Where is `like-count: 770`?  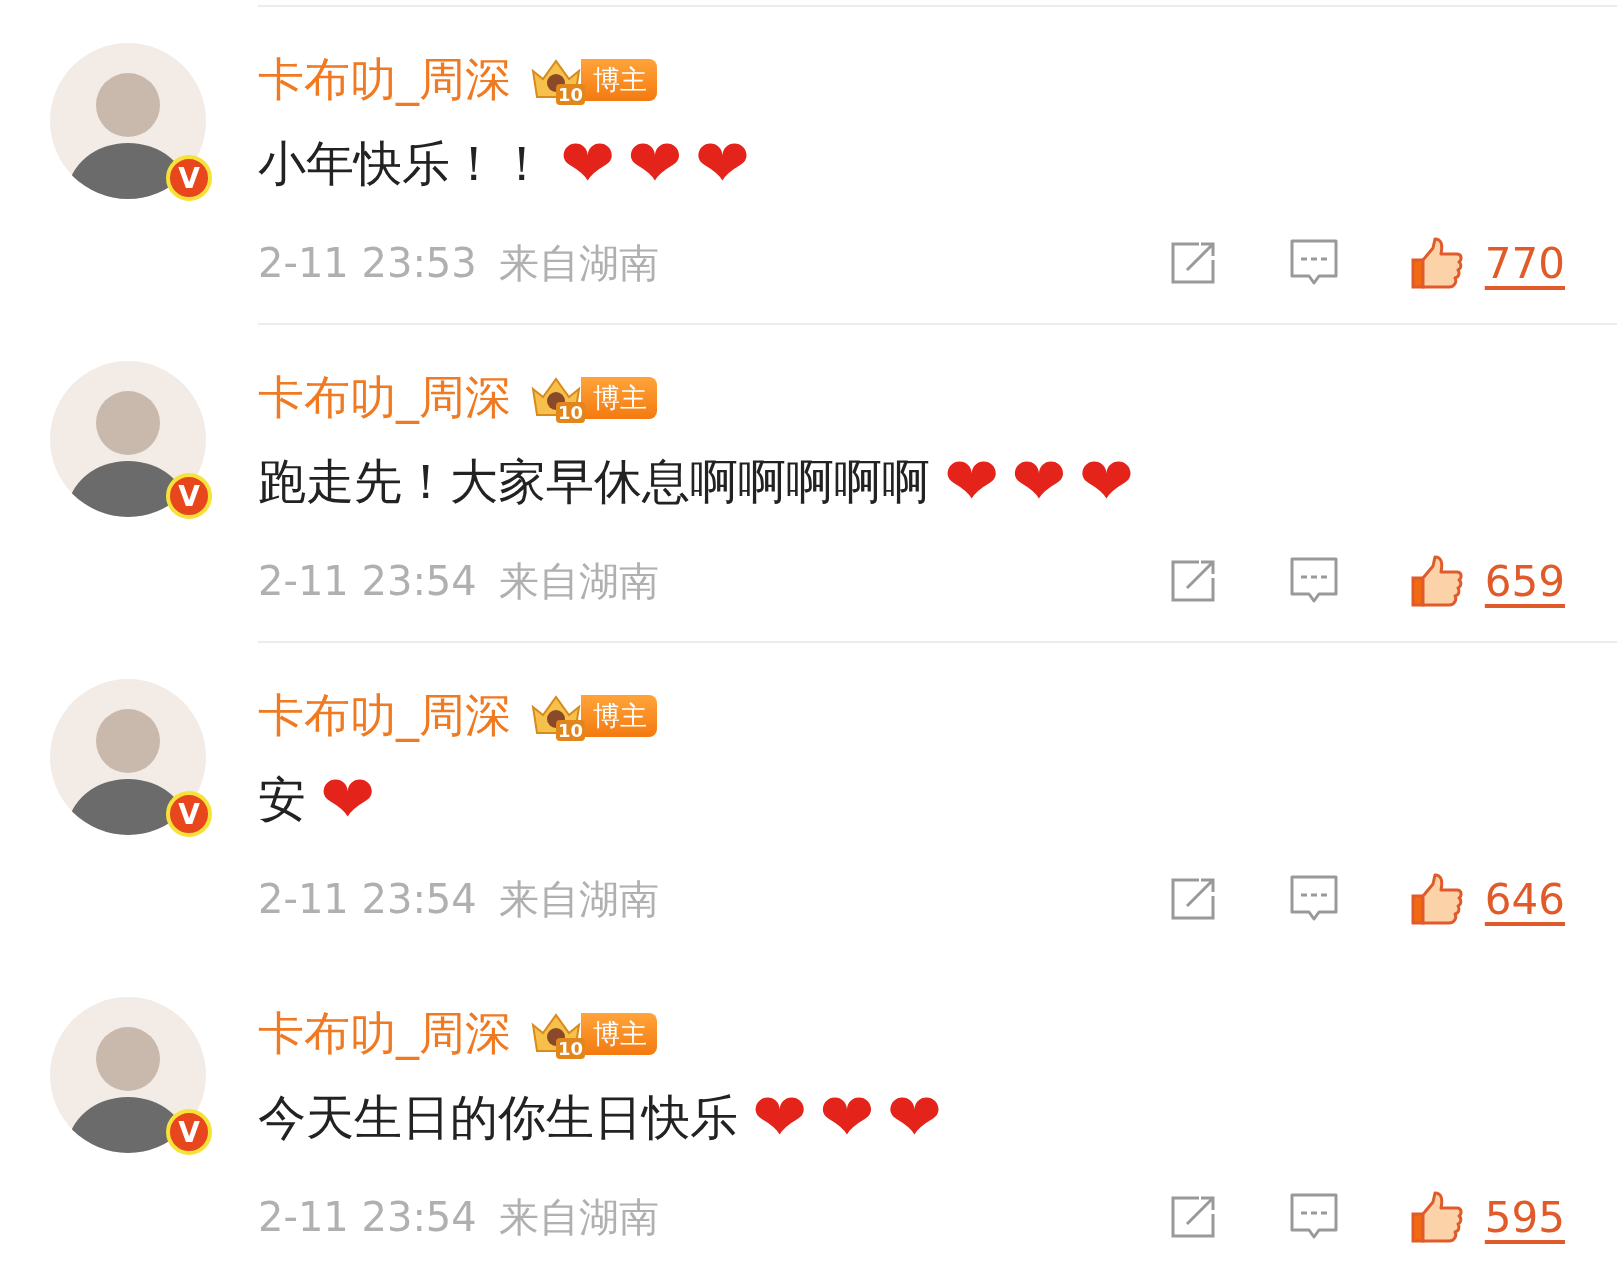
like-count: 770 is located at coordinates (1524, 263).